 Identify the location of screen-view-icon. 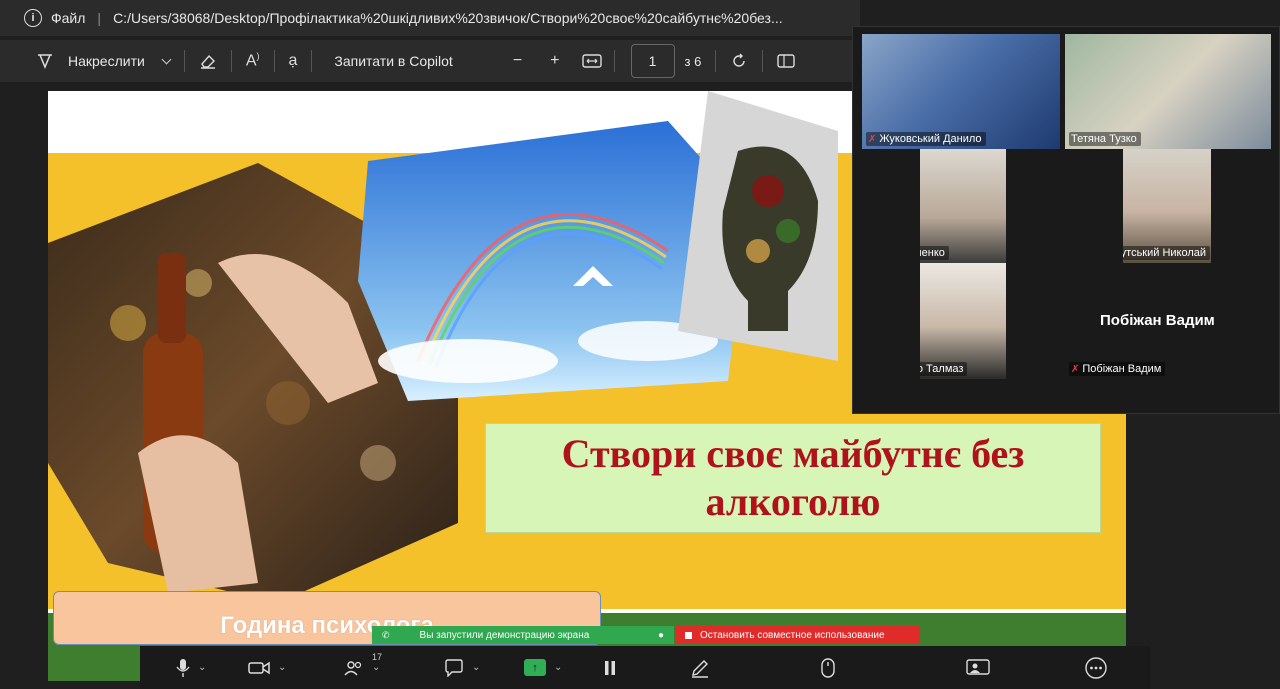
(978, 666).